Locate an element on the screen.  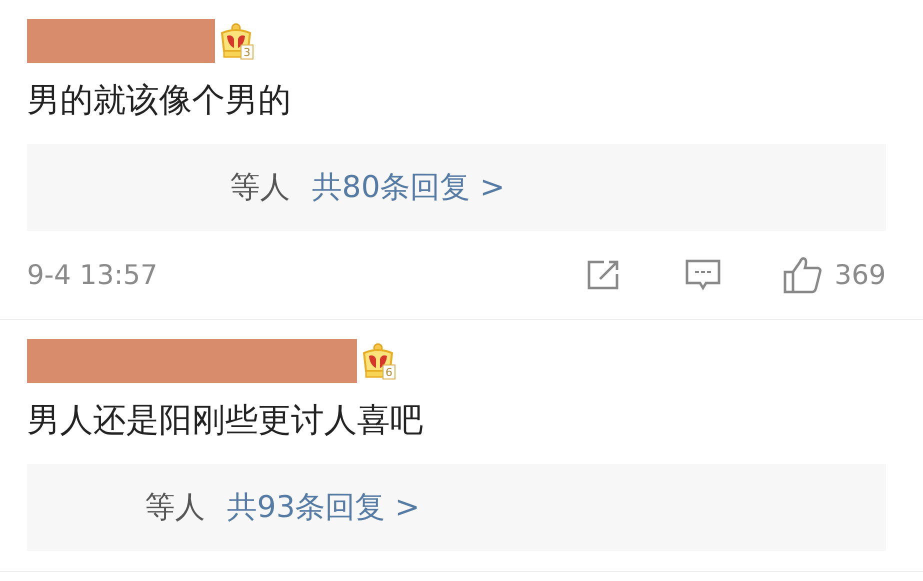
comment-text: 男人还是阳刚些更讨人喜吧 is located at coordinates (225, 420).